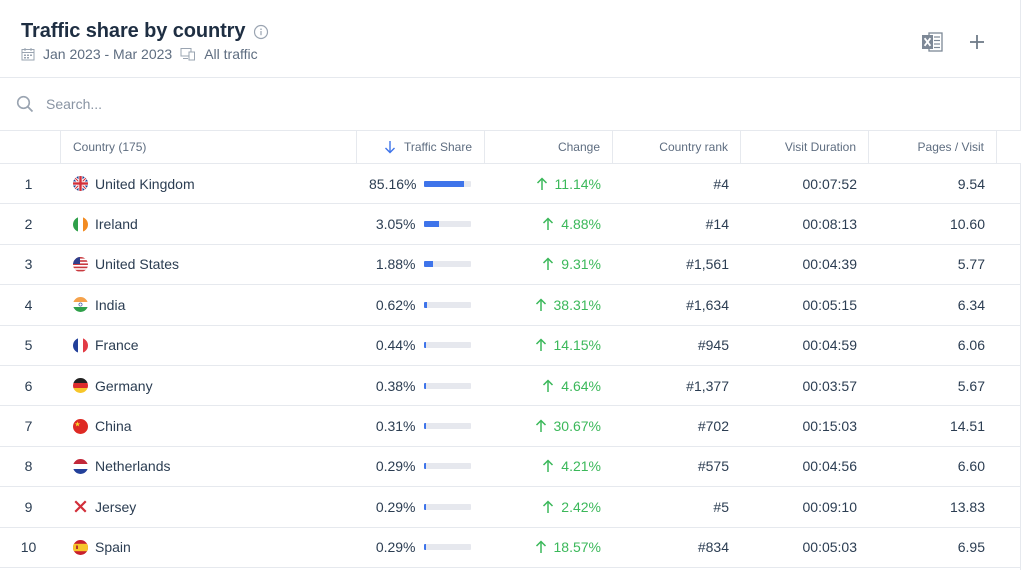 This screenshot has width=1024, height=570. I want to click on country-rank-value: #5, so click(721, 506).